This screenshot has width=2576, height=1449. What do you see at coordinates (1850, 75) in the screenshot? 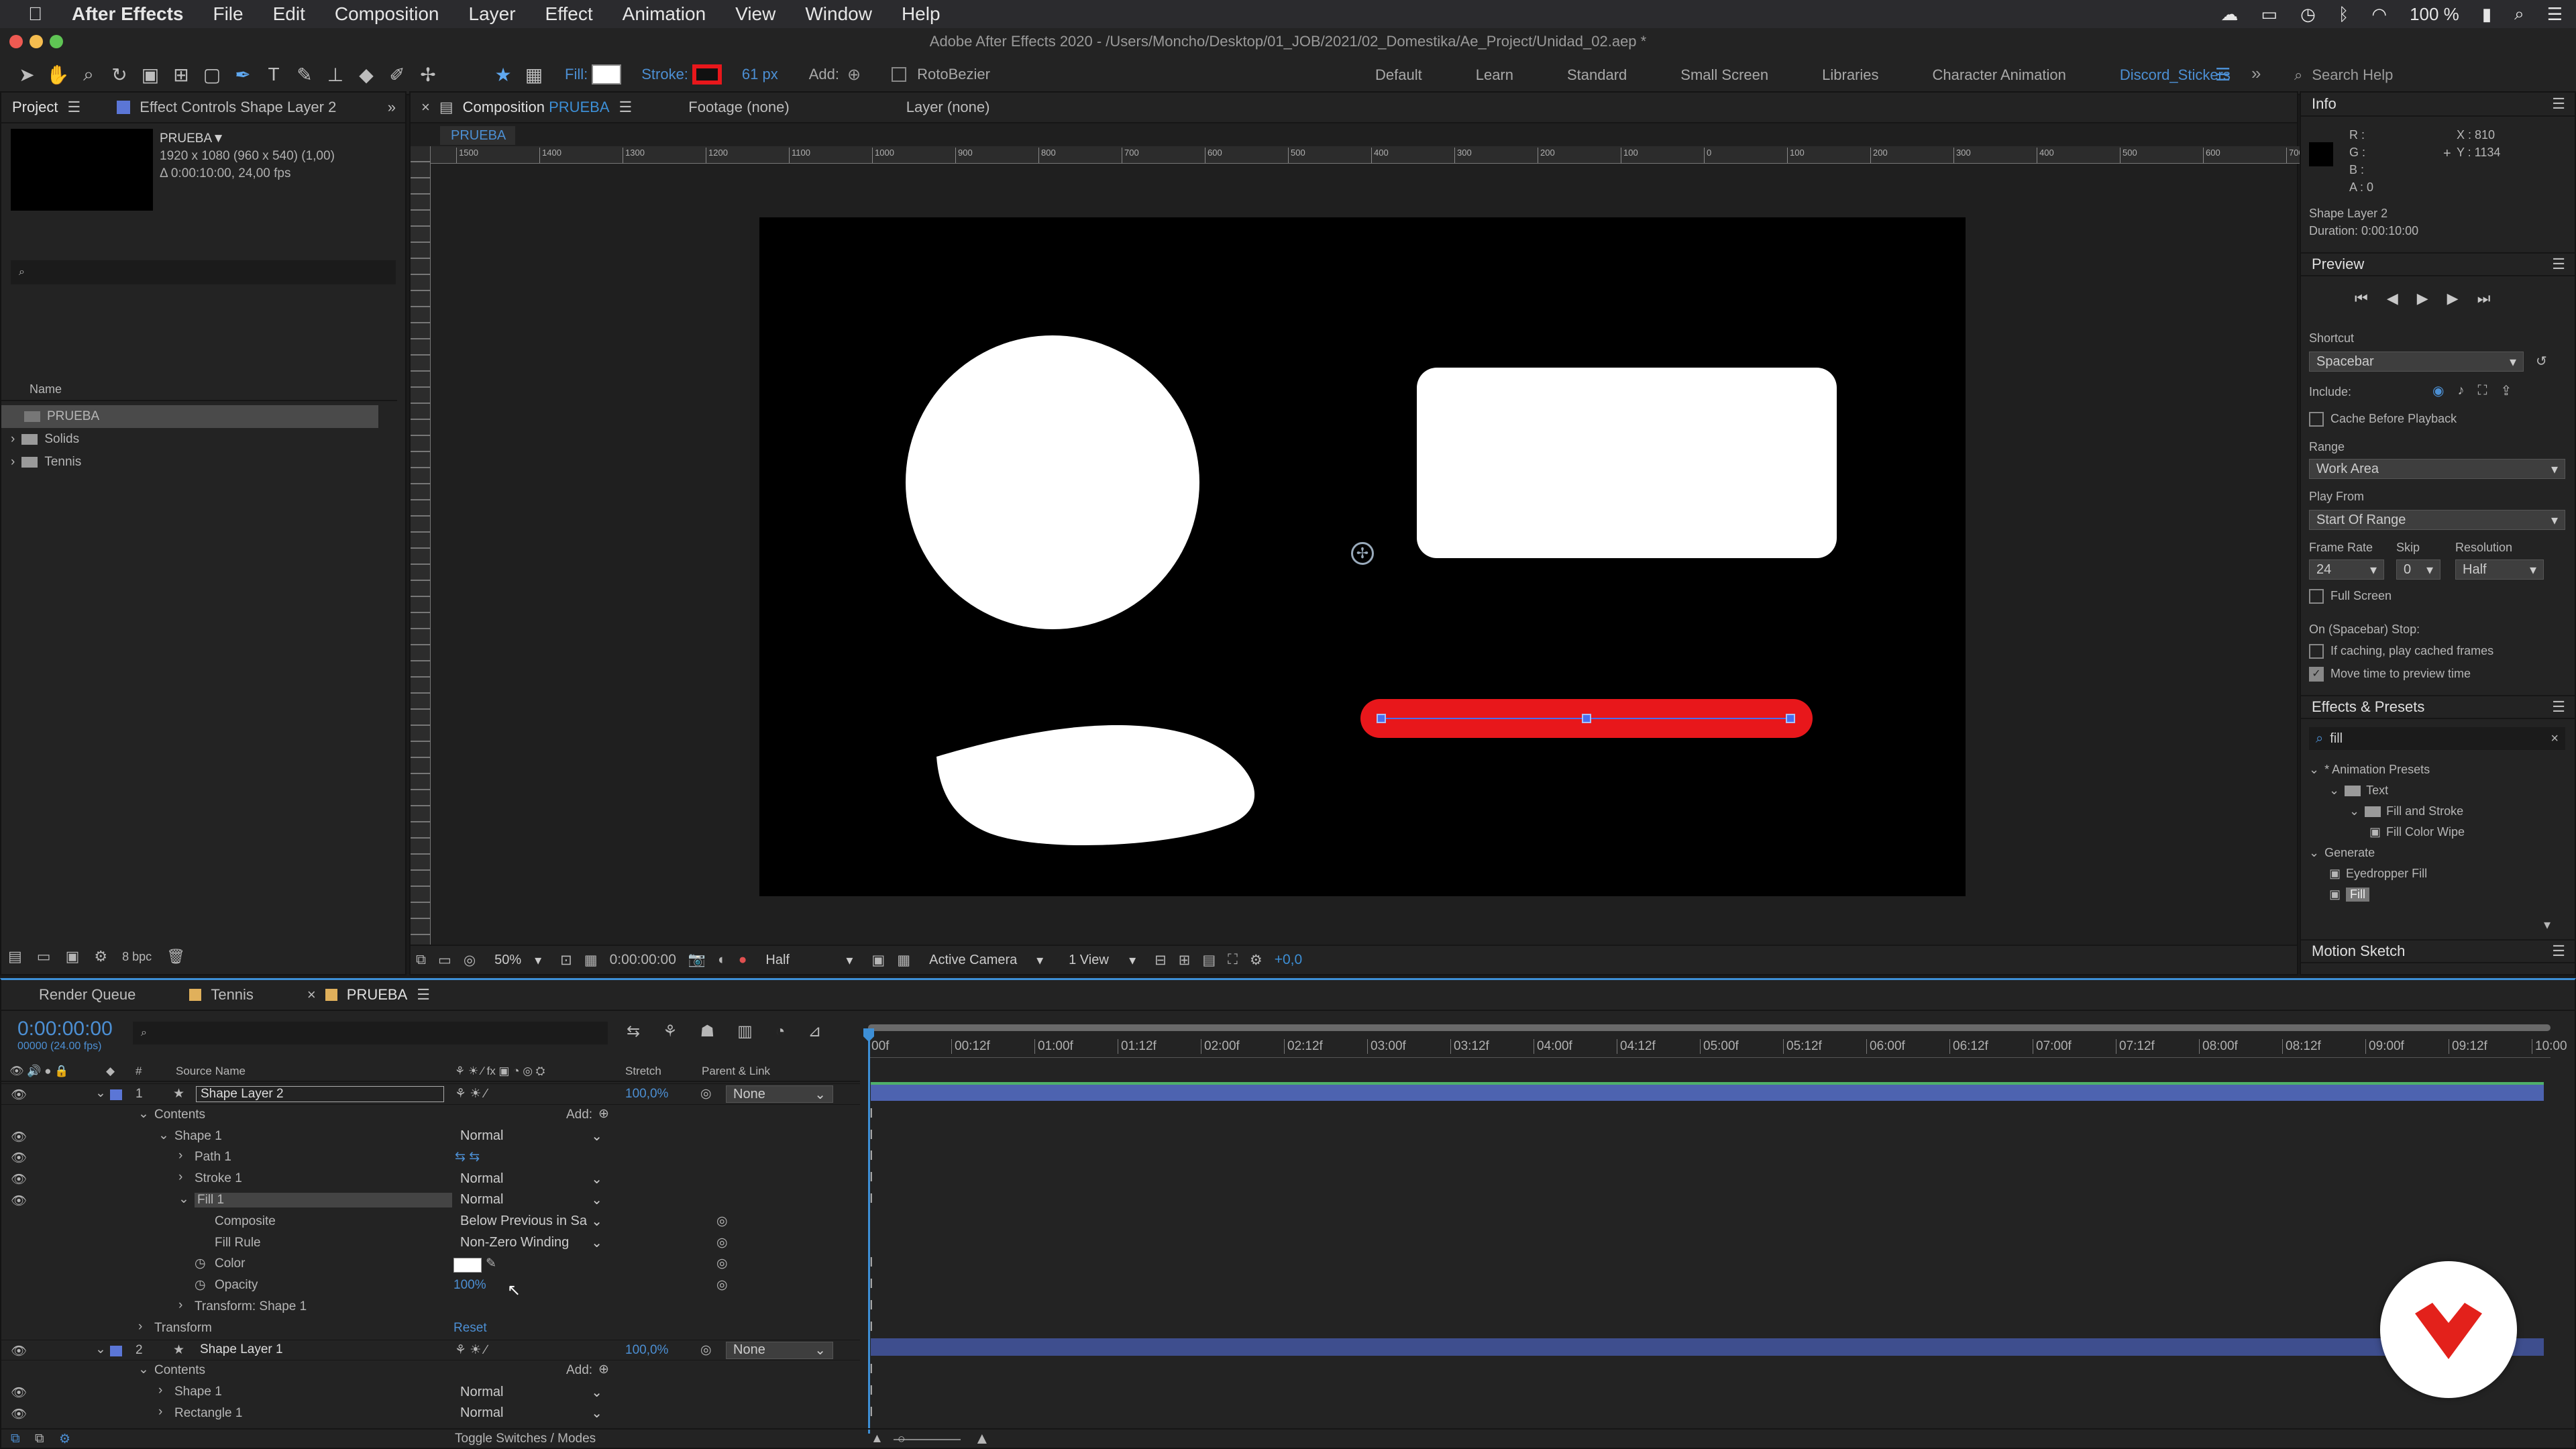
I see `workspace-libraries: Libraries` at bounding box center [1850, 75].